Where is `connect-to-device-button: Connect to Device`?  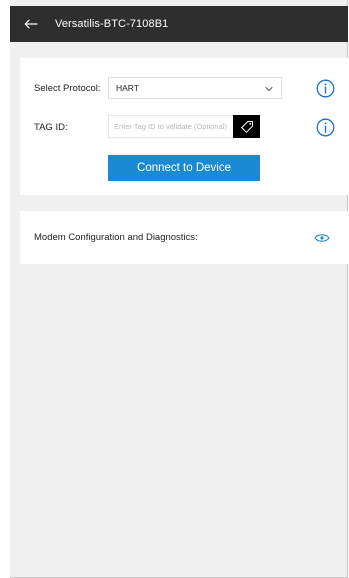 connect-to-device-button: Connect to Device is located at coordinates (184, 168).